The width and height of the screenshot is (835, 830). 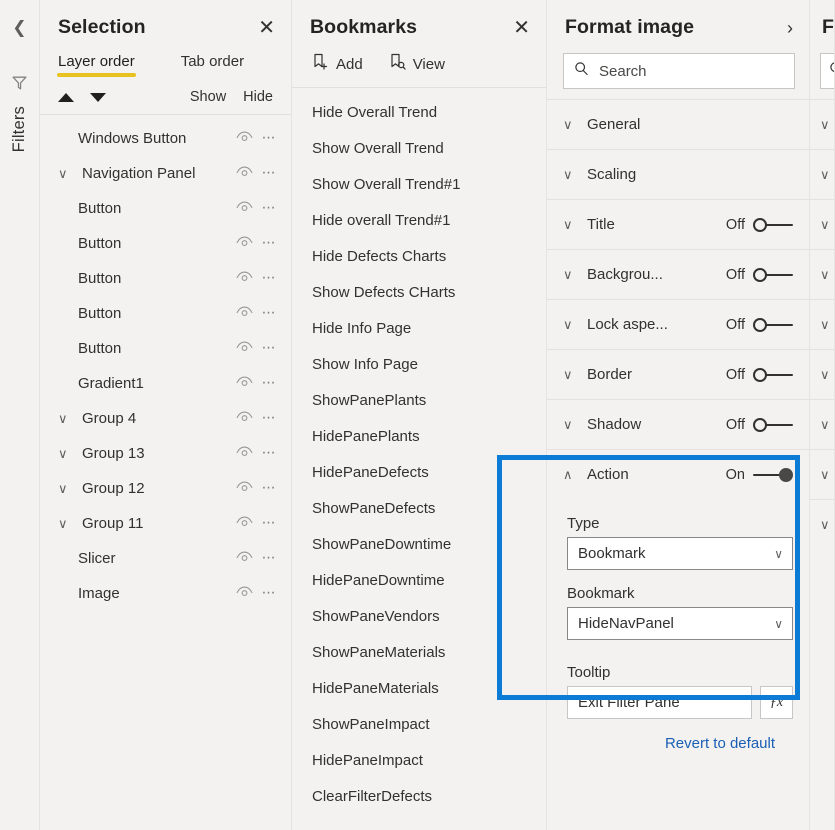 I want to click on bookmark-list-item: HidePaneDefects, so click(x=419, y=472).